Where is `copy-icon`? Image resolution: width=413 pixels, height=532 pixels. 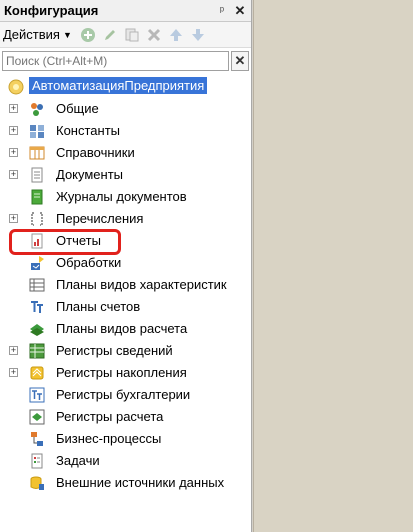 copy-icon is located at coordinates (132, 35).